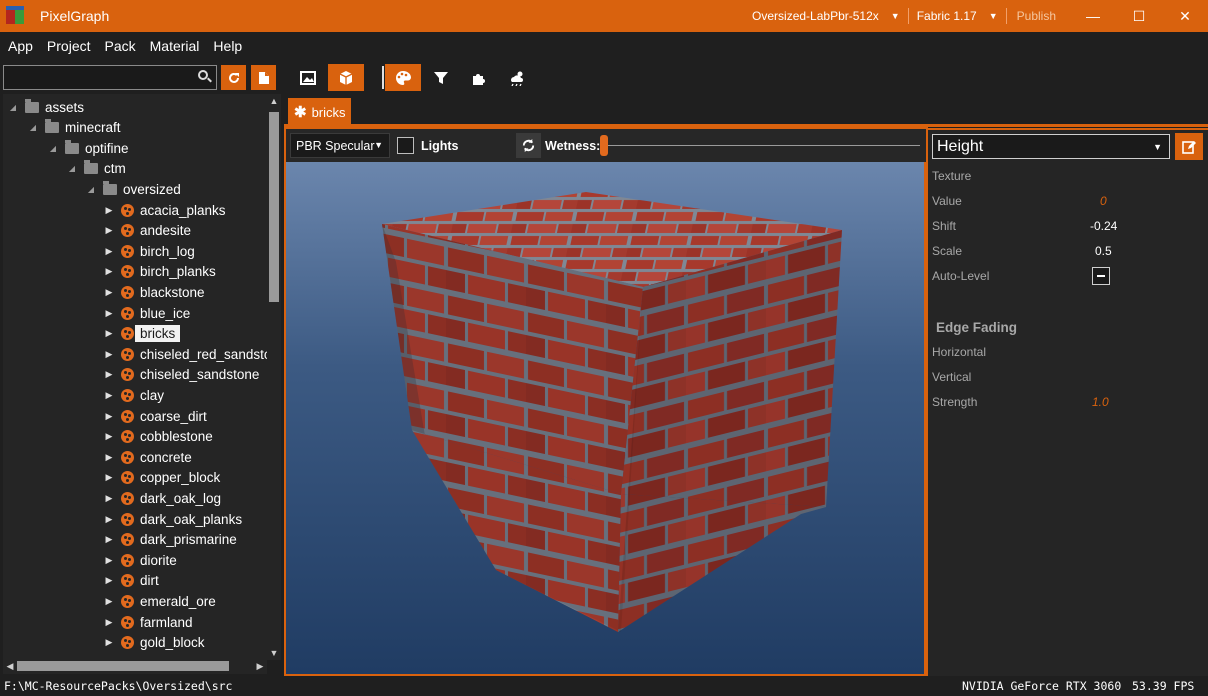  What do you see at coordinates (957, 16) in the screenshot?
I see `game-version-dropdown: Fabric 1.17 ▼` at bounding box center [957, 16].